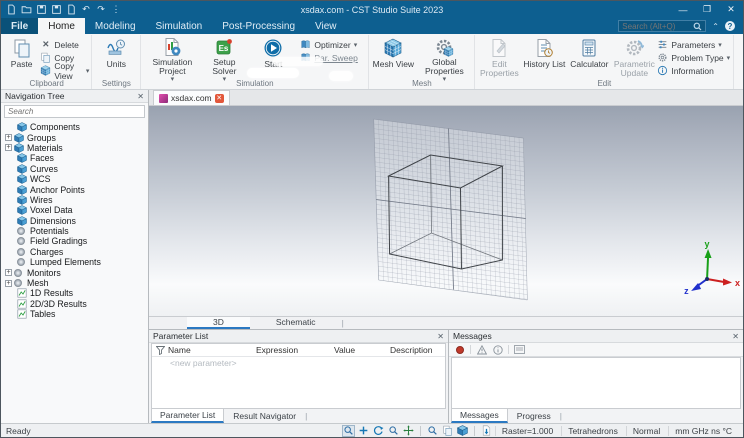  I want to click on tree-item-field-gradings: Field Gradings, so click(76, 241).